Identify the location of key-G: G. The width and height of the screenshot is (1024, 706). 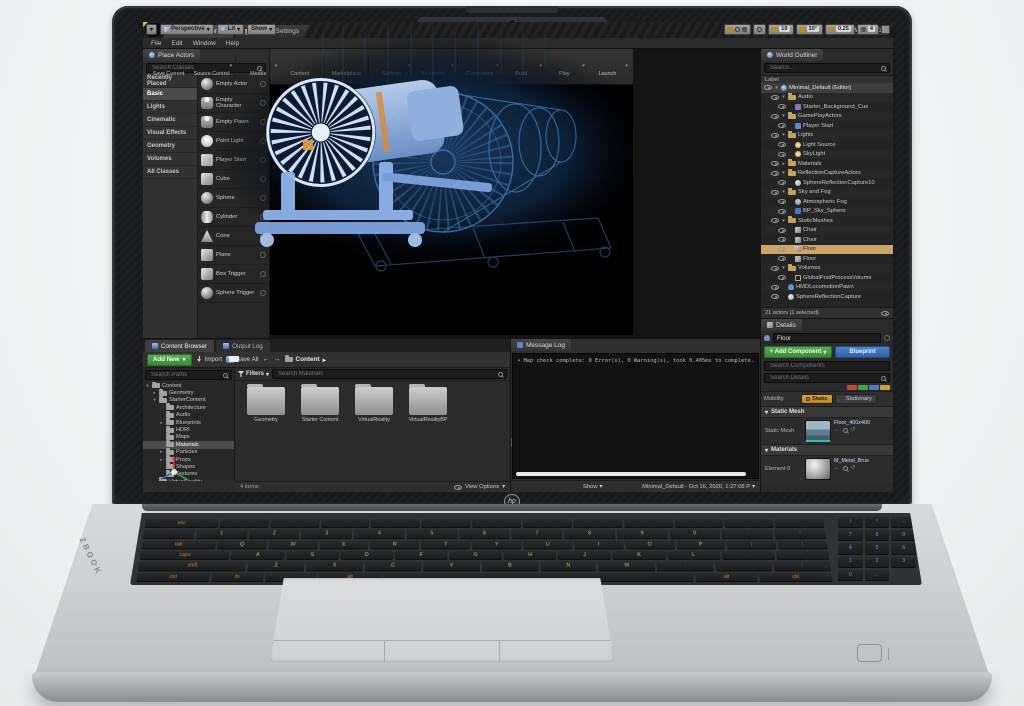
(475, 556).